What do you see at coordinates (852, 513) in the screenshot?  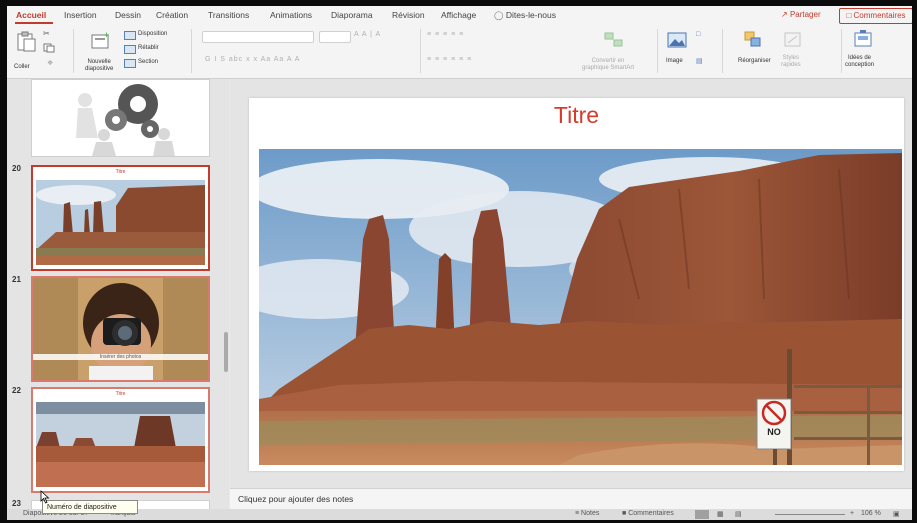 I see `zoom-in-icon: +` at bounding box center [852, 513].